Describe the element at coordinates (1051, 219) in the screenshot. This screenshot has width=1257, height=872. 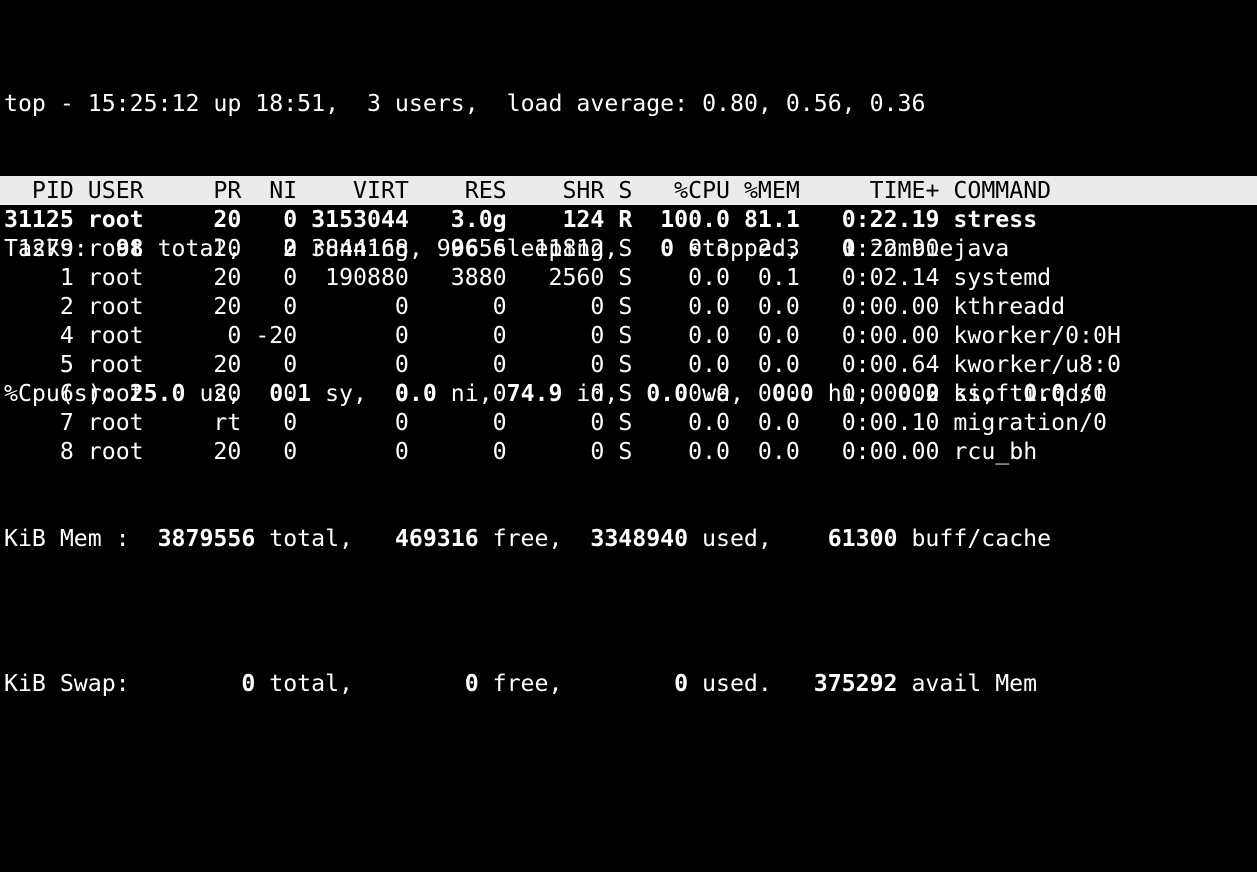
I see `process-command: stress` at that location.